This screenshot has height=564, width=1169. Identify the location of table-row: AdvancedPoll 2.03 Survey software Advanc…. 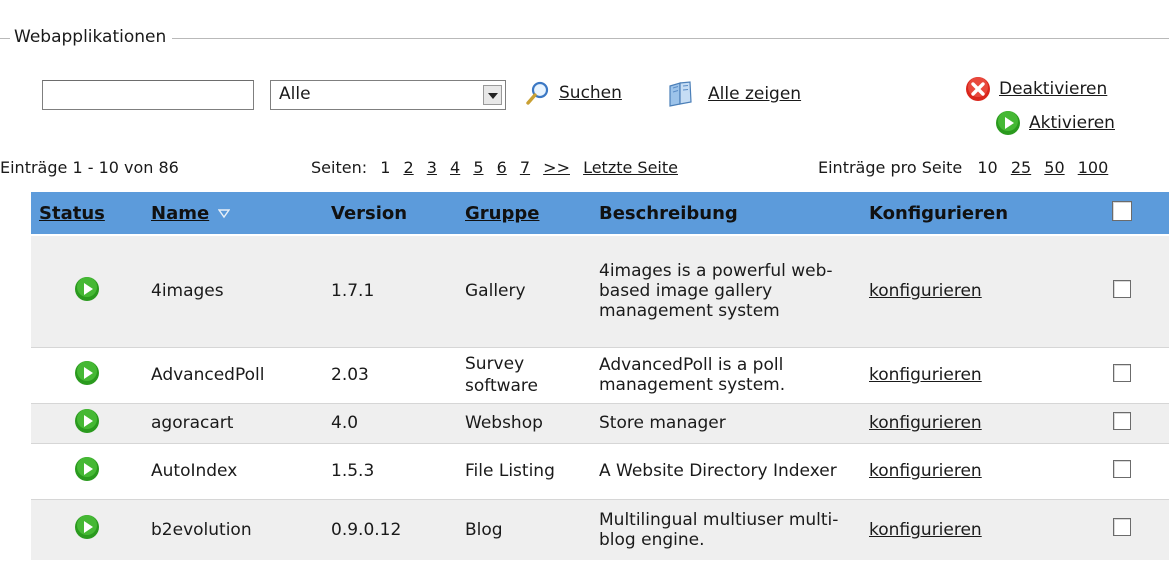
(600, 375).